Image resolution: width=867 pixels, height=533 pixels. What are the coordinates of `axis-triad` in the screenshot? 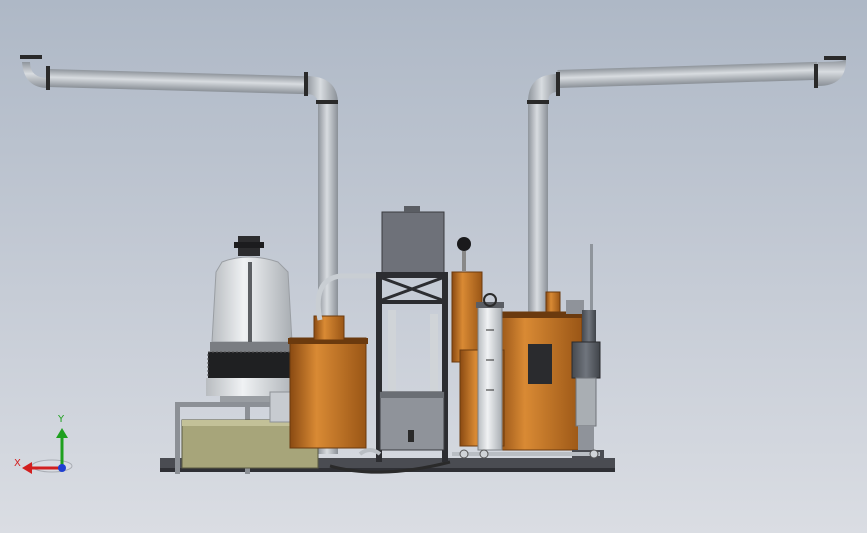 It's located at (47, 451).